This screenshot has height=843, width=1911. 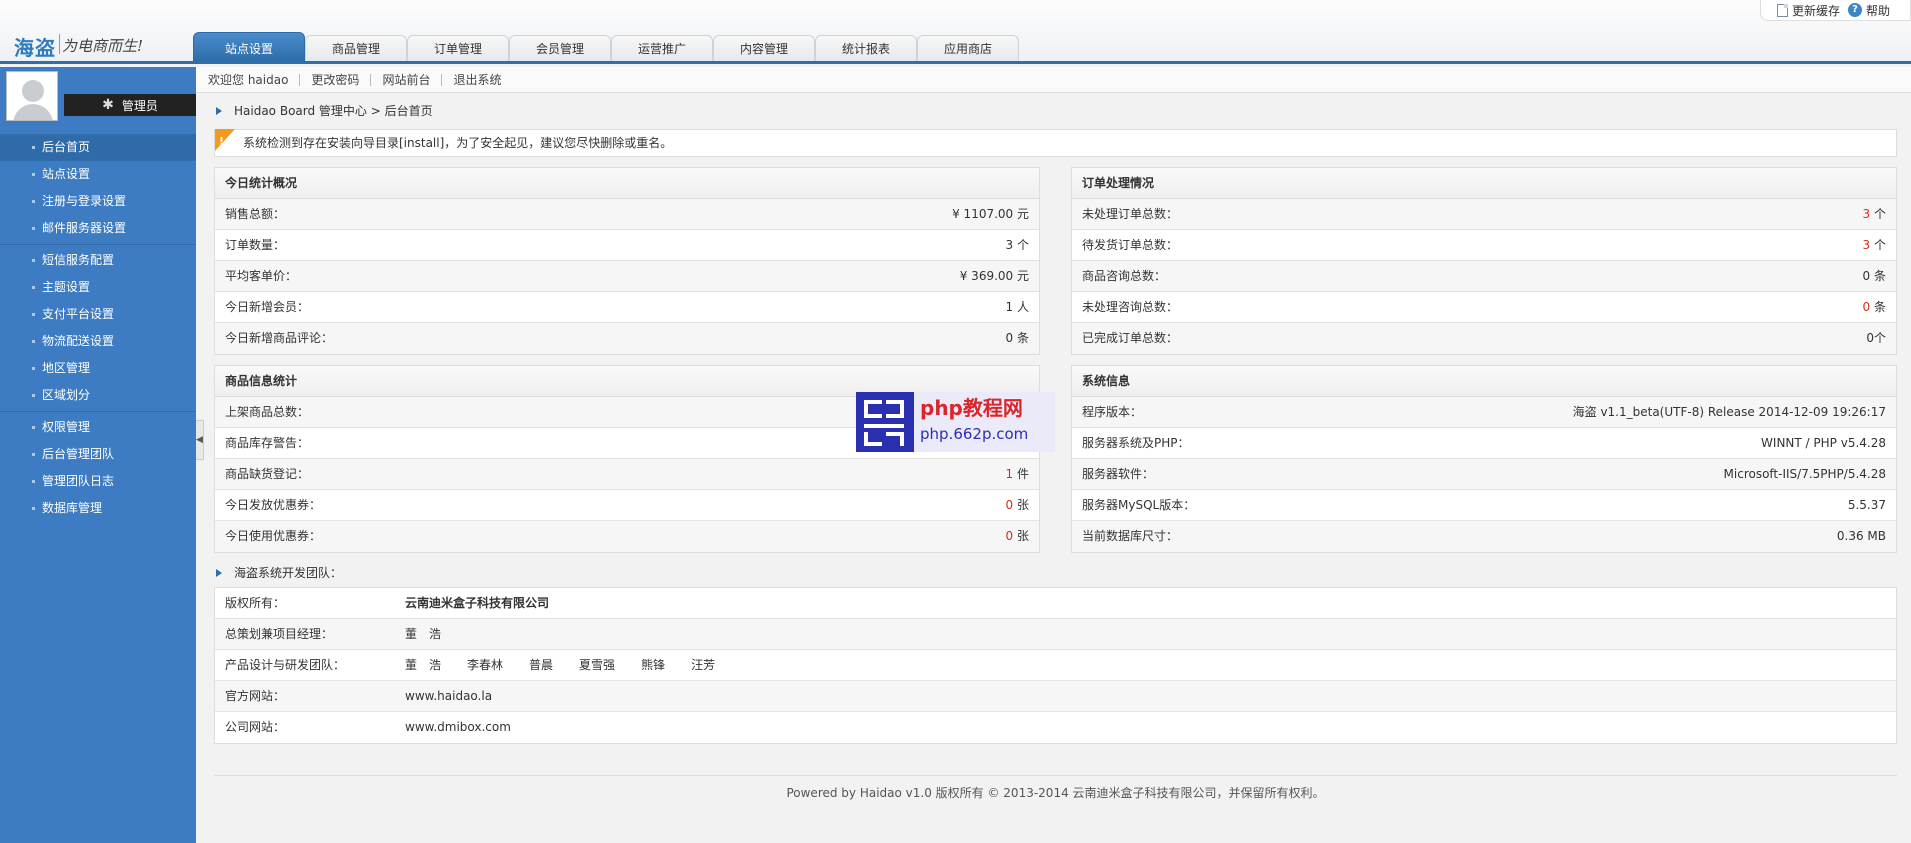 I want to click on sidebar-item-logistics: 物流配送设置, so click(x=98, y=341).